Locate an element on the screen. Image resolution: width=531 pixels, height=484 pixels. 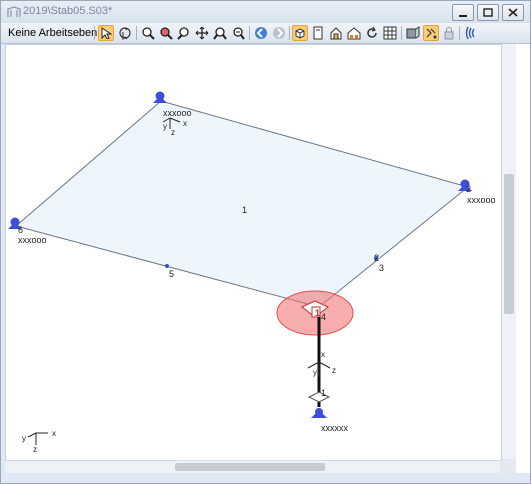
window-title: 2019\Stab05.S03* is located at coordinates (68, 11).